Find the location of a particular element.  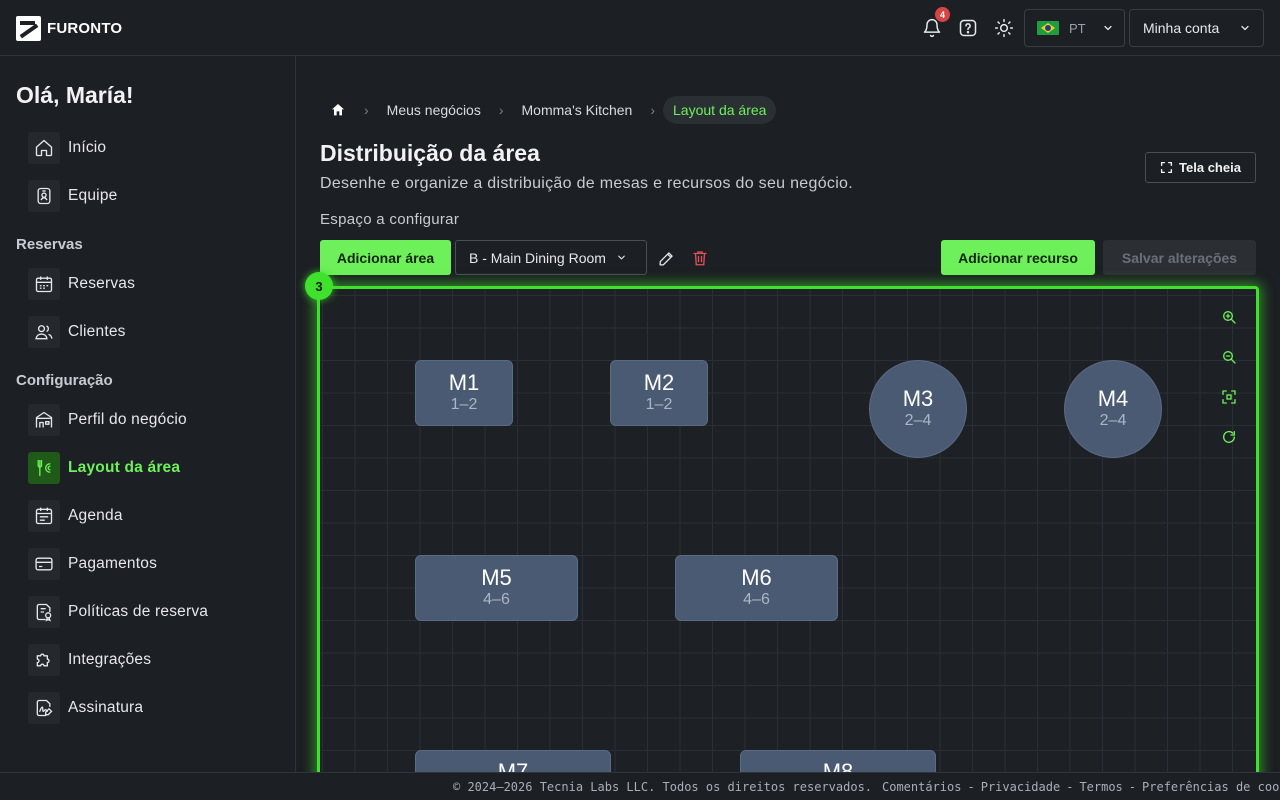

table-m2: M2 1–2 is located at coordinates (659, 393).